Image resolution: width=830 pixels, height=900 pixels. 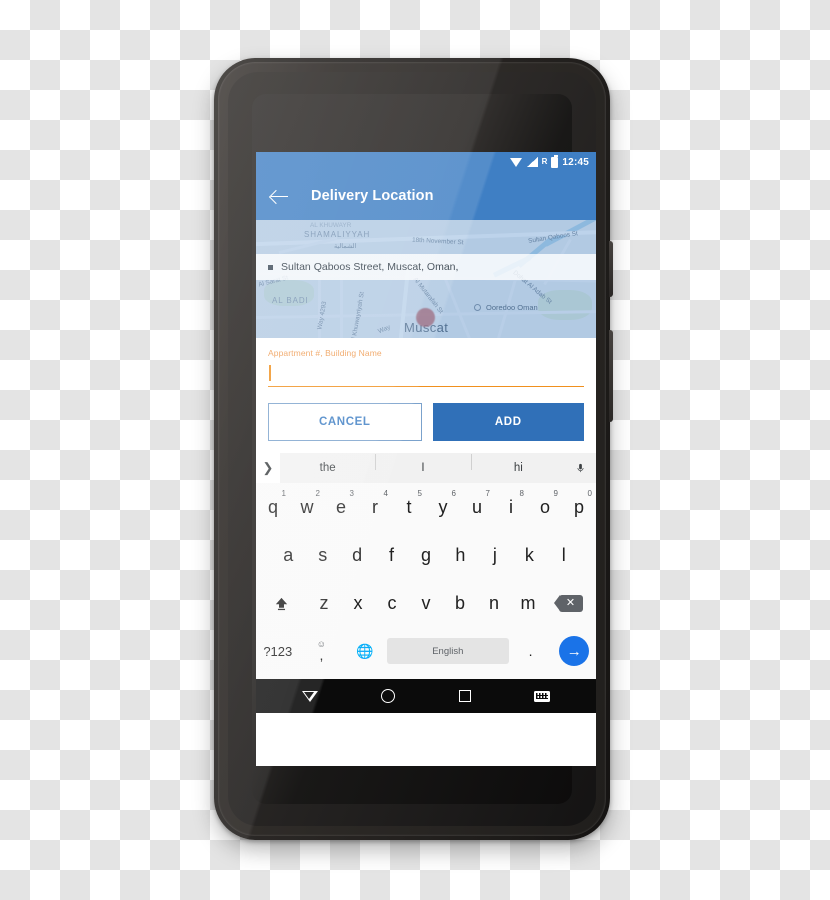 What do you see at coordinates (487, 493) in the screenshot?
I see `key-num: 7` at bounding box center [487, 493].